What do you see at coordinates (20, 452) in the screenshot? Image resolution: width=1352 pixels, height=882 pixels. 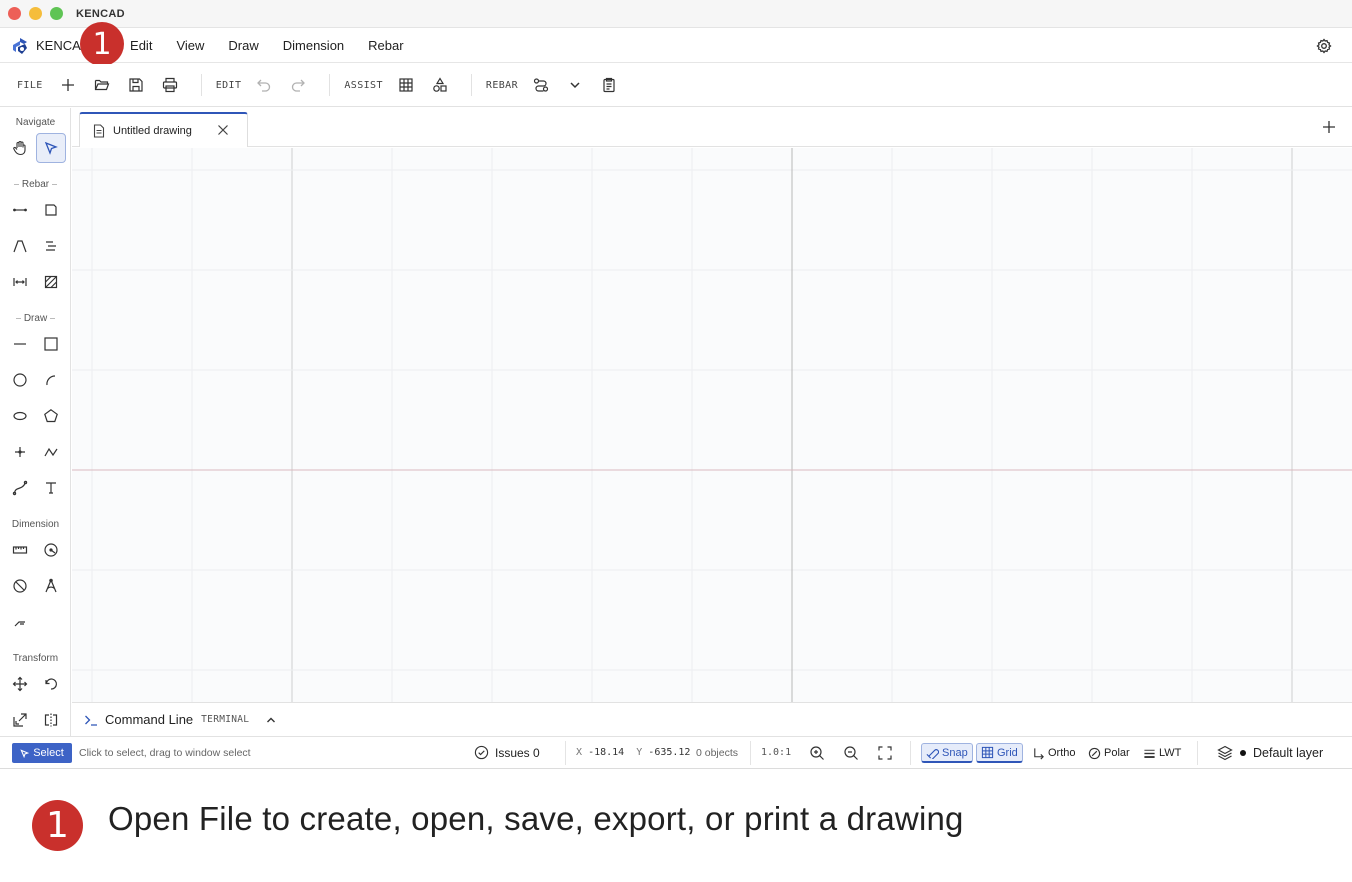 I see `point-tool` at bounding box center [20, 452].